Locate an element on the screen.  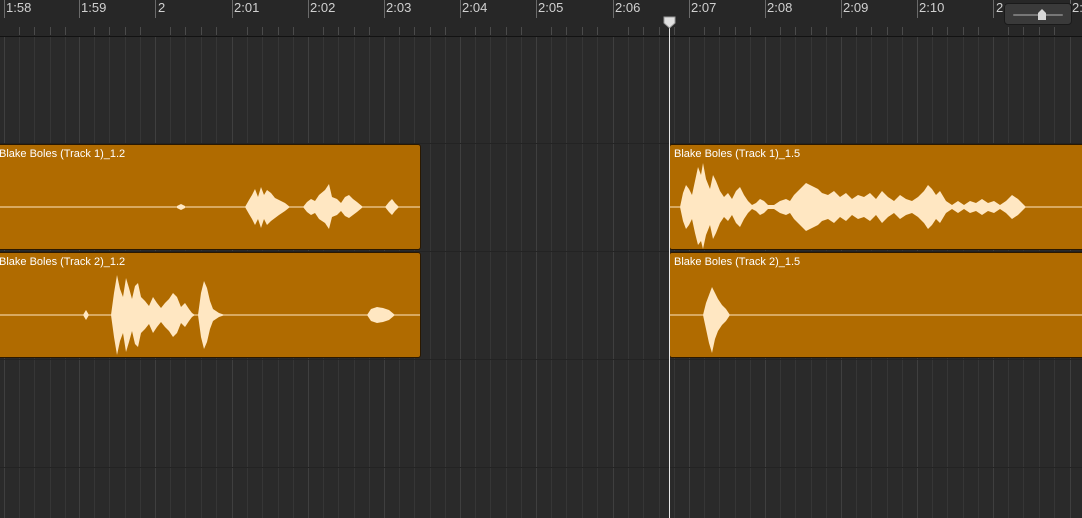
ruler-label: 2:05 is located at coordinates (551, 7).